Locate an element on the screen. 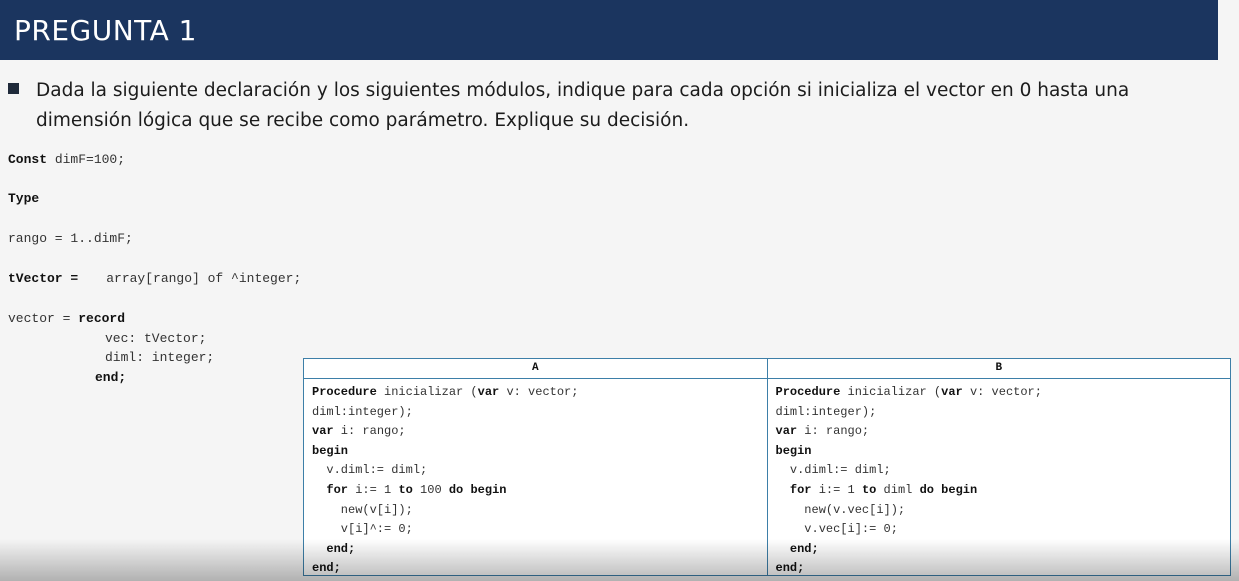 This screenshot has width=1239, height=581. rango-line: rango = 1..dimF; is located at coordinates (70, 238).